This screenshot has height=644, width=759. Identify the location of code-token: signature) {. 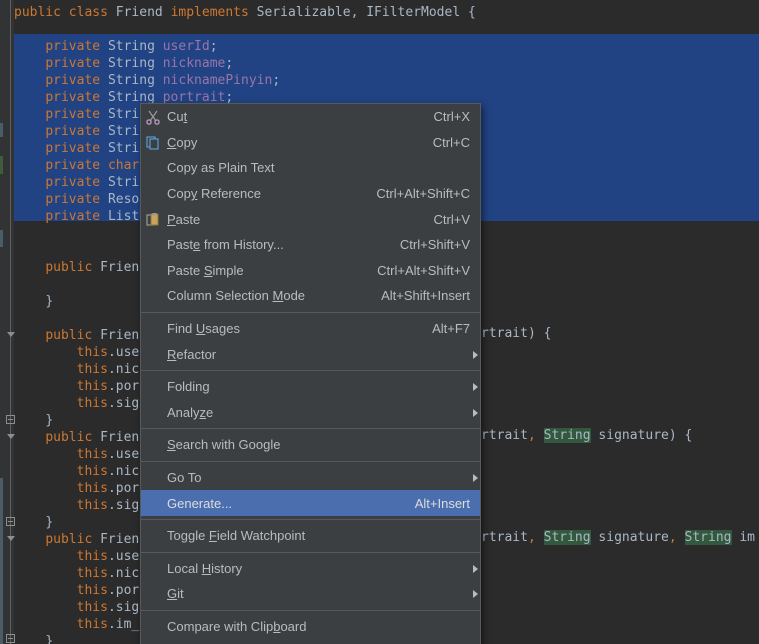
(641, 435).